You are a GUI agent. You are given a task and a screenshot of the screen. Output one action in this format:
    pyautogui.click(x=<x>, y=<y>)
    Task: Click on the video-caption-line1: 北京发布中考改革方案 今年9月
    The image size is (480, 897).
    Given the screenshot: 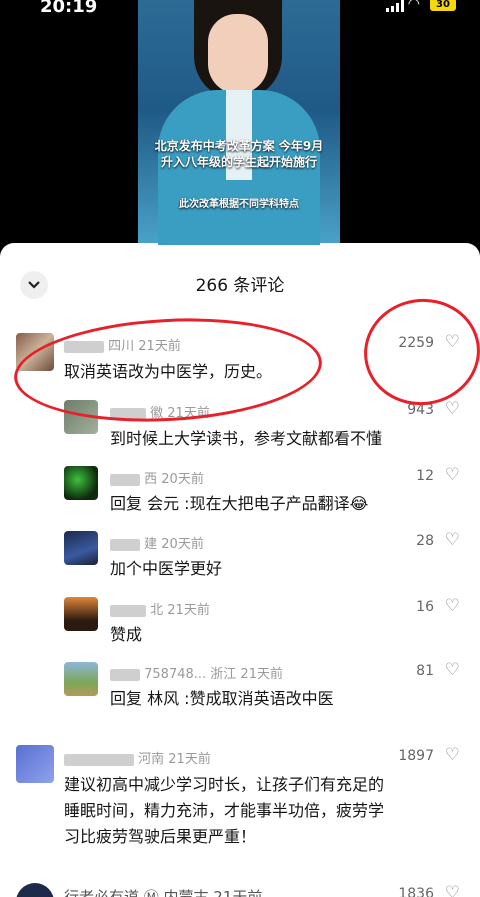 What is the action you would take?
    pyautogui.click(x=239, y=146)
    